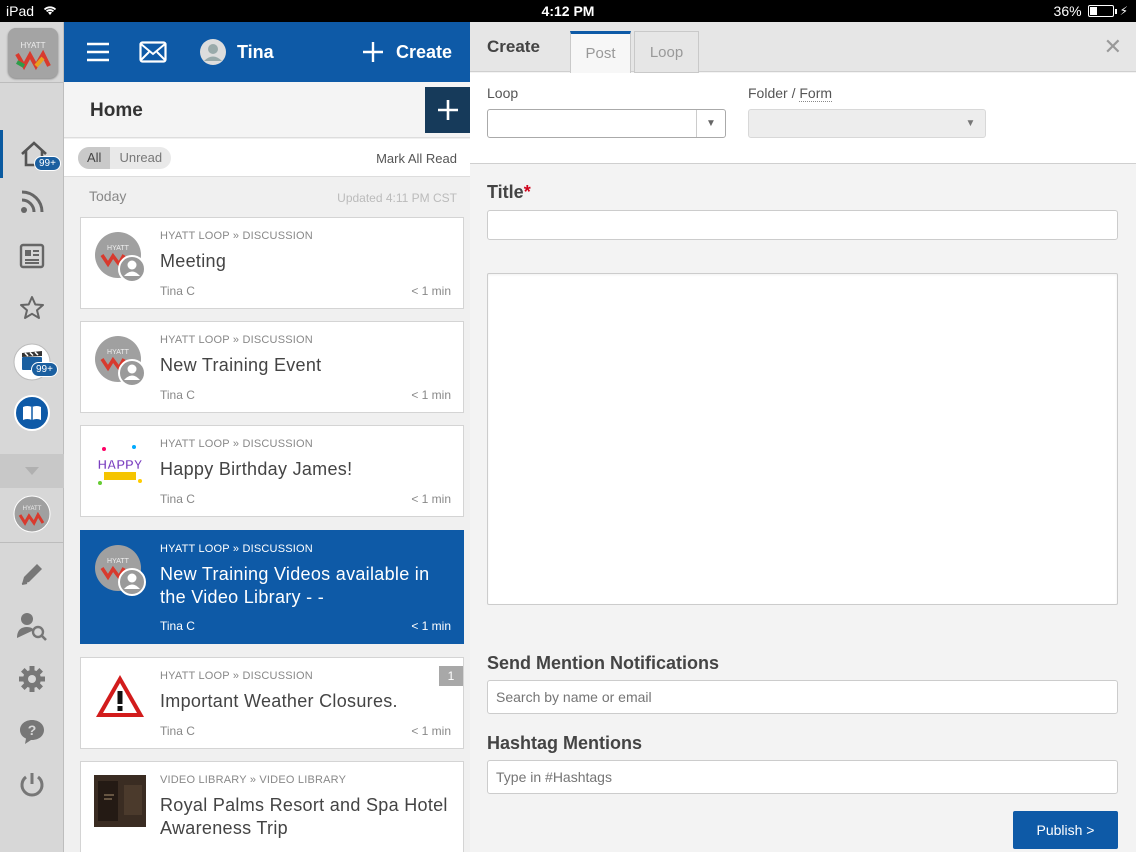 The width and height of the screenshot is (1136, 852). Describe the element at coordinates (1113, 47) in the screenshot. I see `close-button: ✕` at that location.